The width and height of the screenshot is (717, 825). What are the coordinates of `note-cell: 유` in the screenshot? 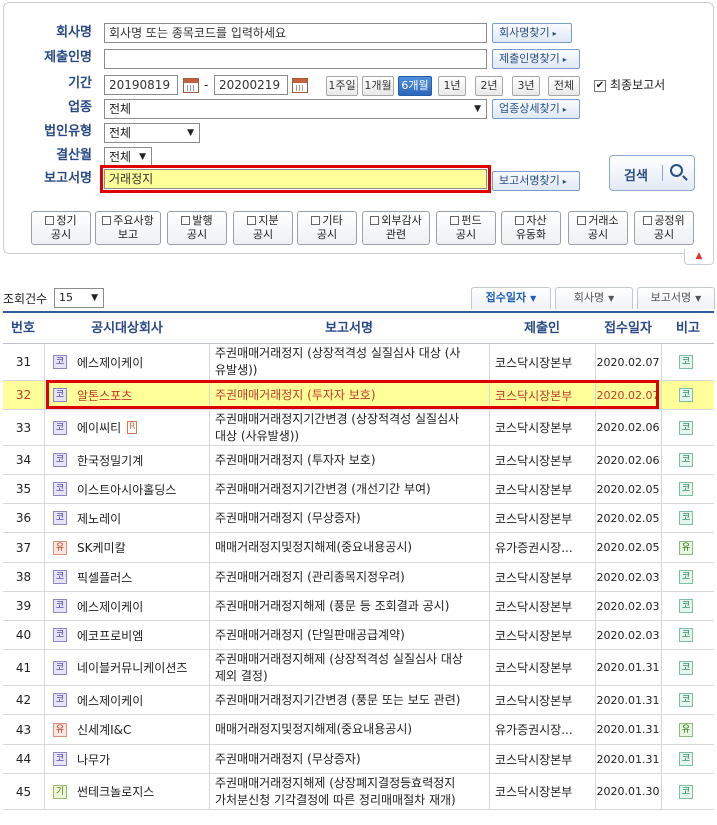 It's located at (686, 729).